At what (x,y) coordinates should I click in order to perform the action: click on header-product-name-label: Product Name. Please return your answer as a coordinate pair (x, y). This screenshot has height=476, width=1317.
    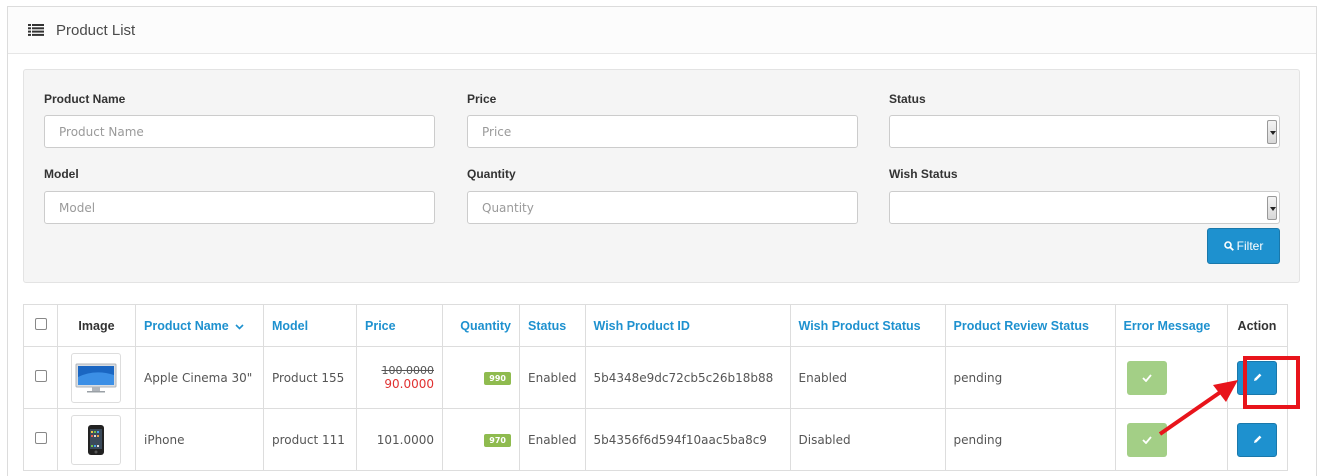
    Looking at the image, I should click on (186, 325).